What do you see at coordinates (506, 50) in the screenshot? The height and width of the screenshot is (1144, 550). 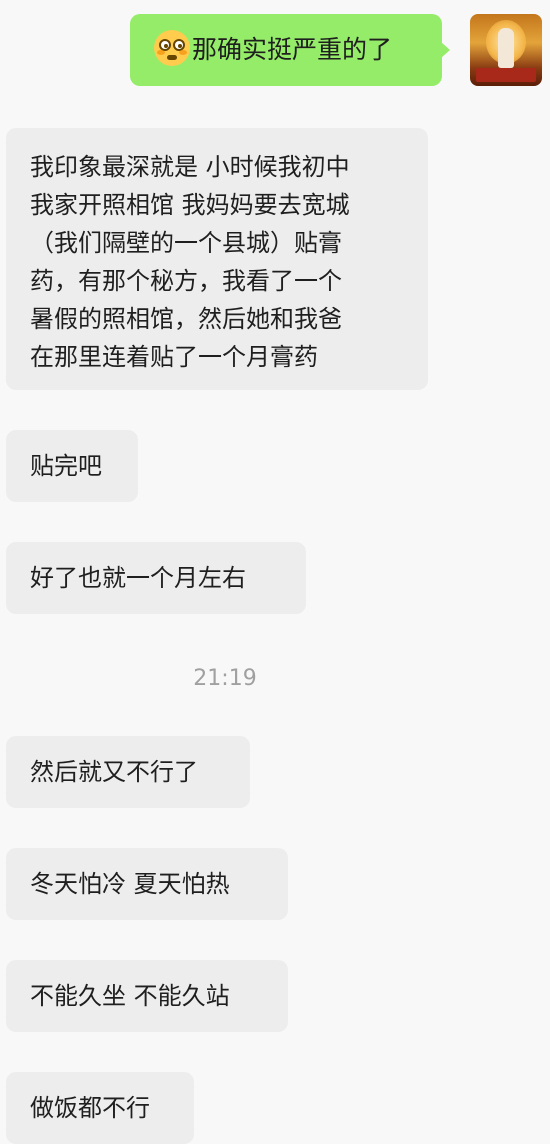 I see `sender-avatar` at bounding box center [506, 50].